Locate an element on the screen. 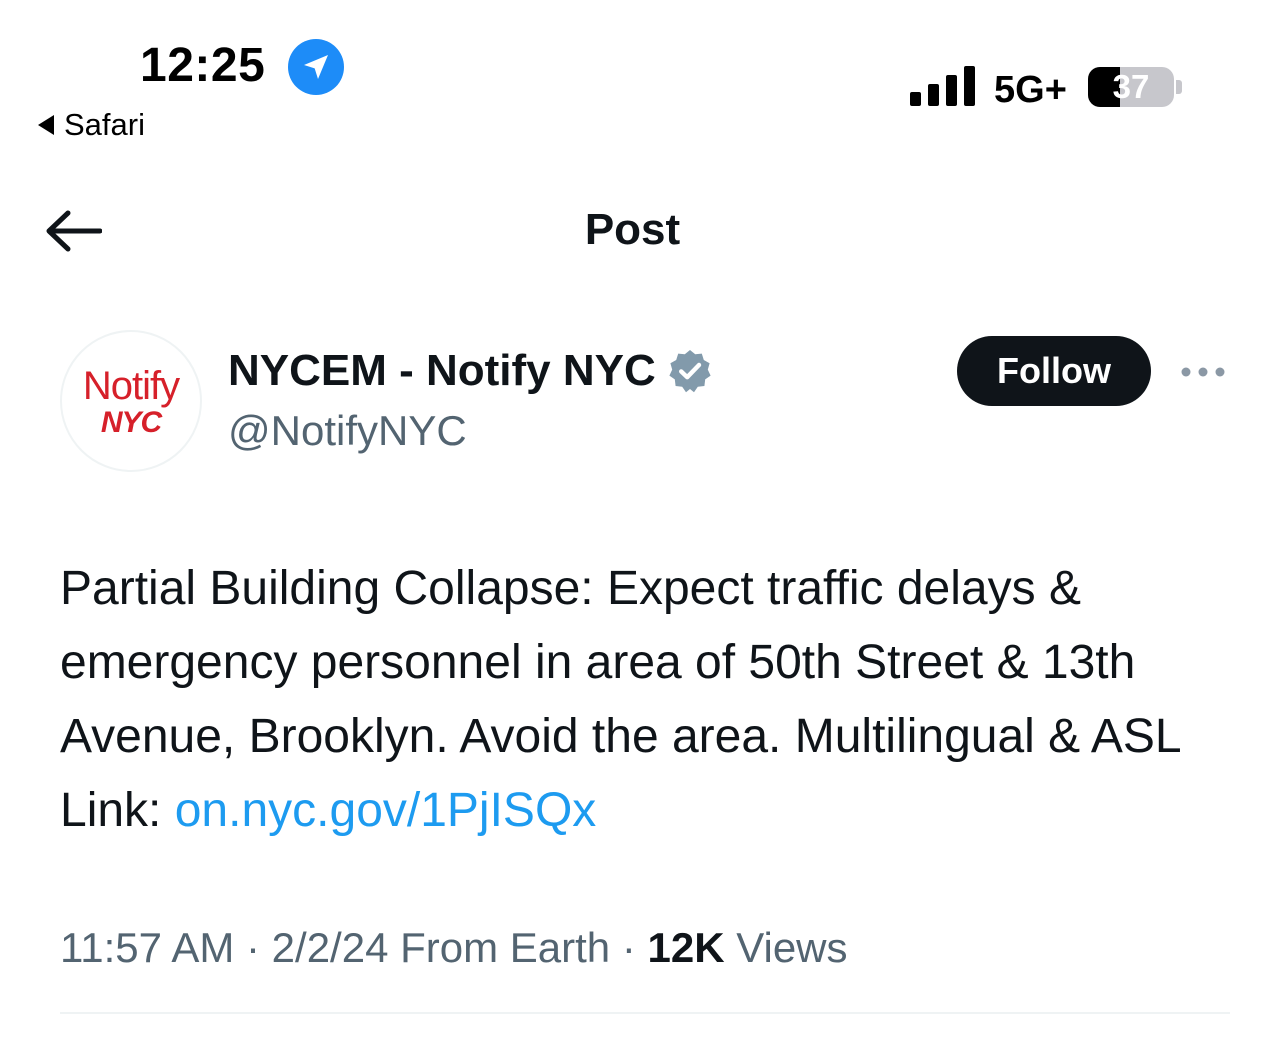 The image size is (1265, 1044). post-time: 11:57 AM is located at coordinates (147, 947).